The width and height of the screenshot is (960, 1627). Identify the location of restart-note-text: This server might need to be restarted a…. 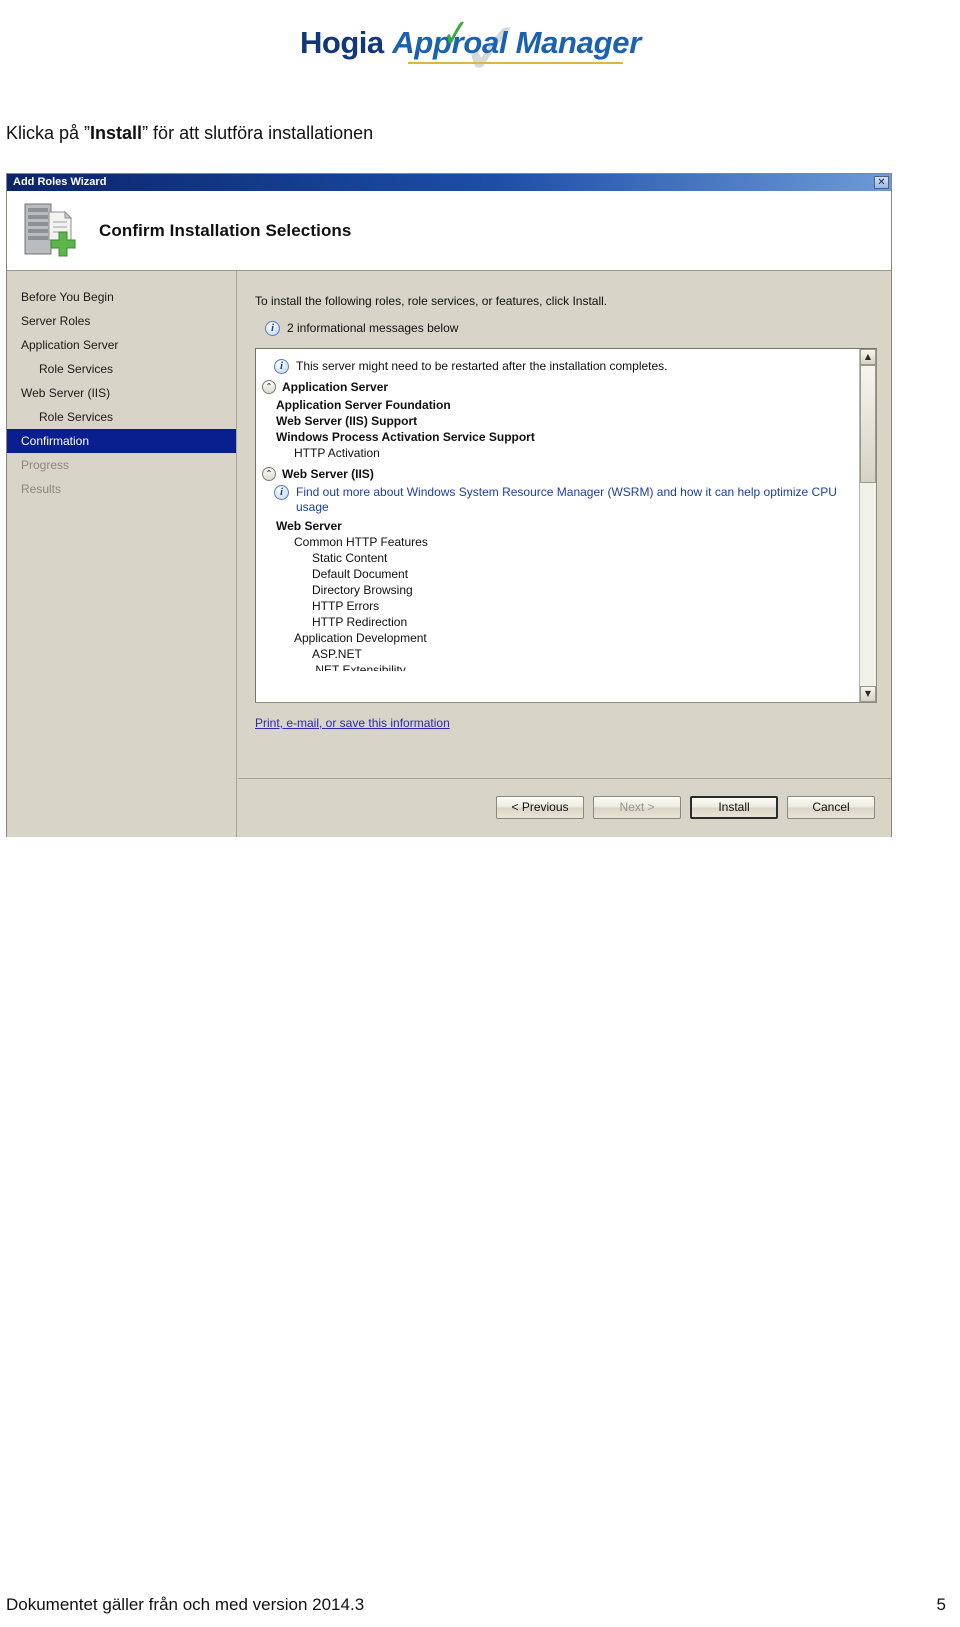
(482, 366).